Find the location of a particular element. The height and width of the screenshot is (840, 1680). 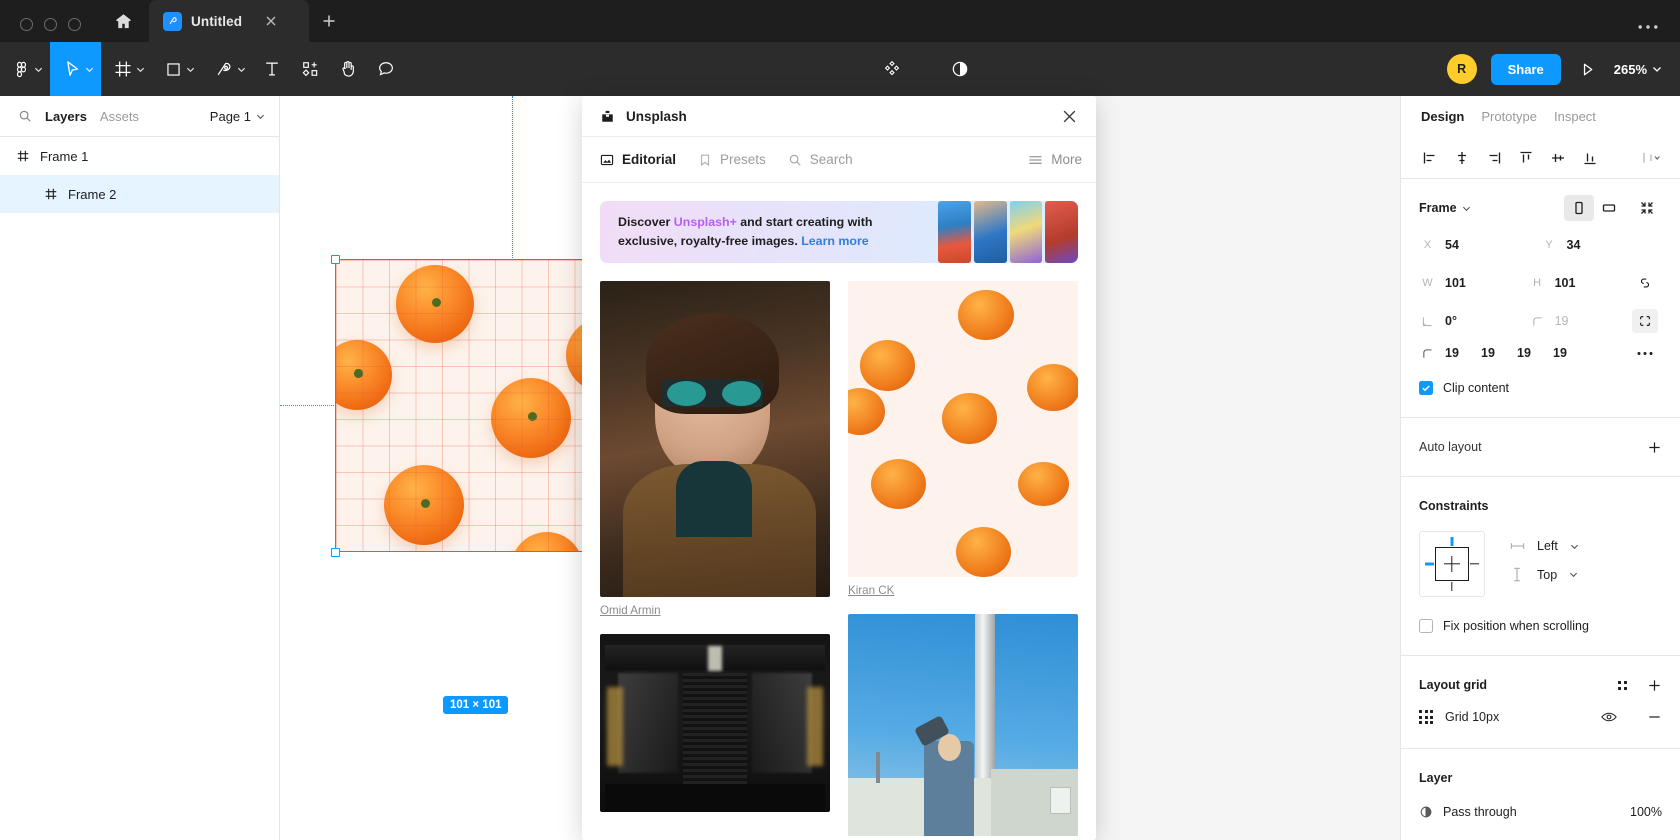

minimize-window-button is located at coordinates (50, 24).